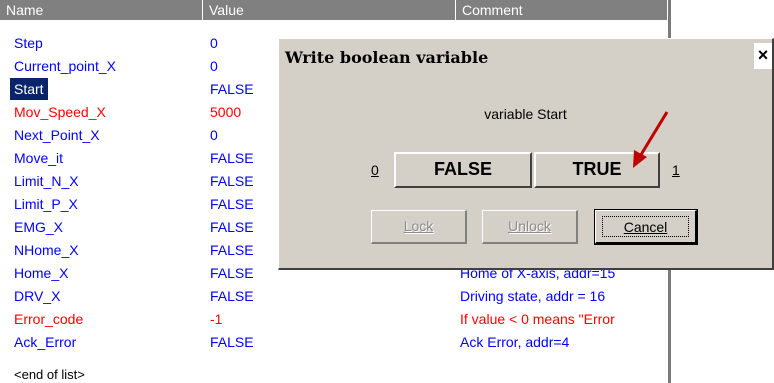 Image resolution: width=774 pixels, height=383 pixels. What do you see at coordinates (46, 181) in the screenshot?
I see `cell-name: Limit_N_X` at bounding box center [46, 181].